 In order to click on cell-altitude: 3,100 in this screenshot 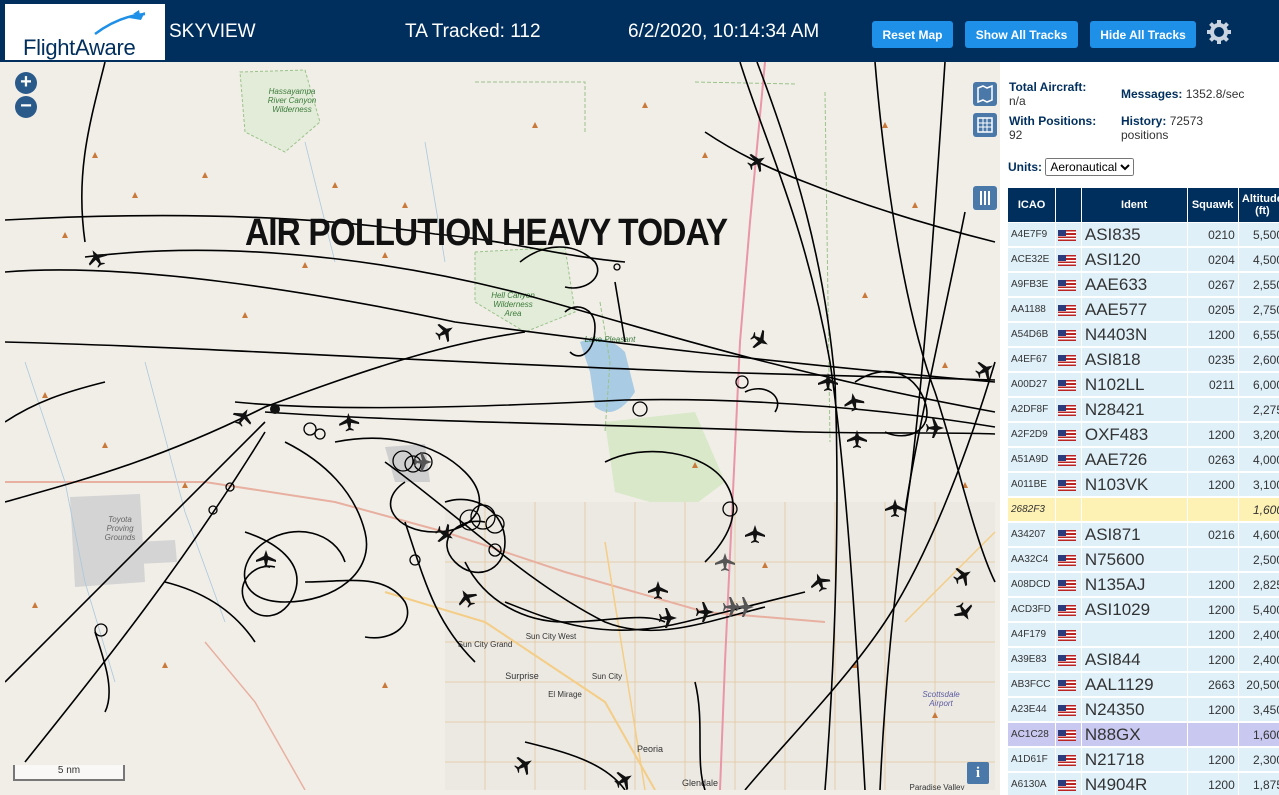, I will do `click(1258, 484)`.